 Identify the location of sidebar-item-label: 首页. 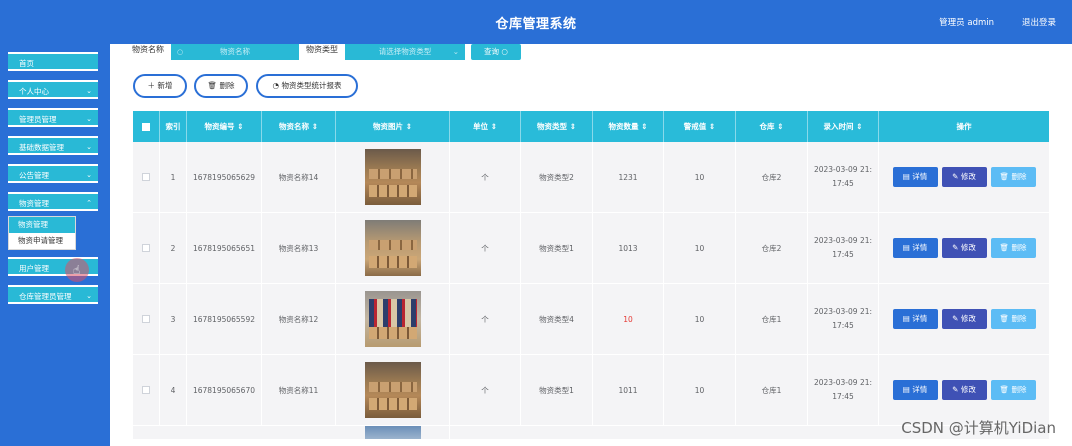
(26, 63).